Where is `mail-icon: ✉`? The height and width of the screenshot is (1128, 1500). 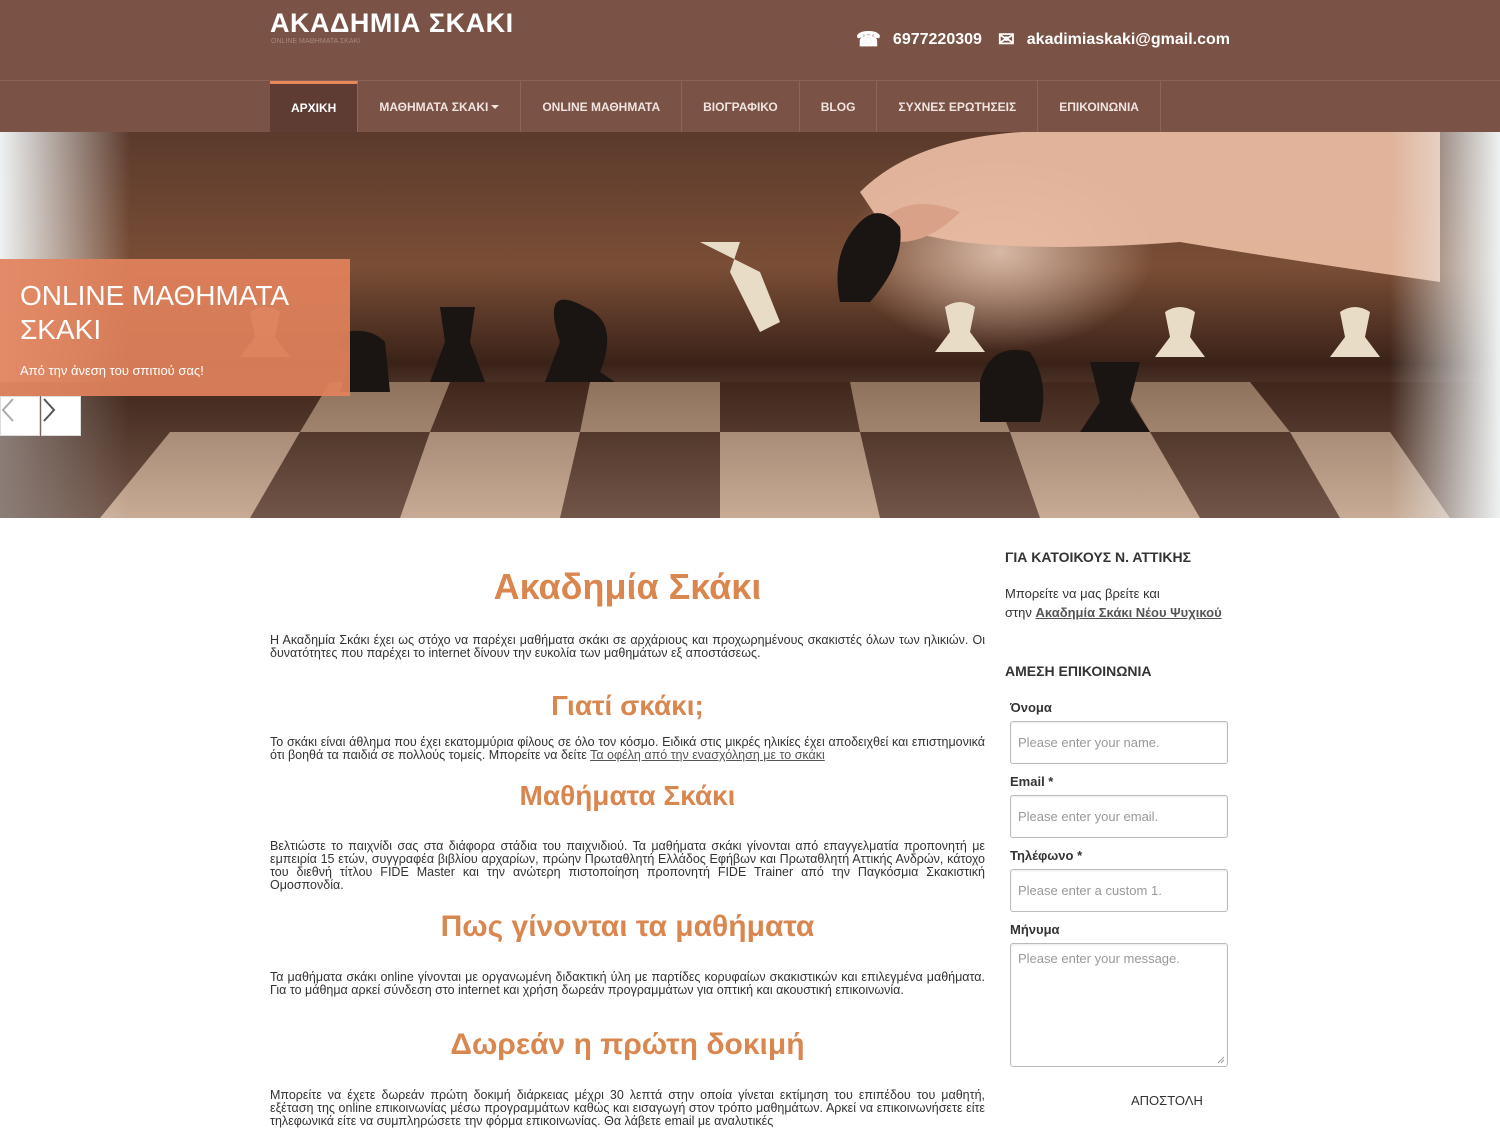
mail-icon: ✉ is located at coordinates (1006, 40).